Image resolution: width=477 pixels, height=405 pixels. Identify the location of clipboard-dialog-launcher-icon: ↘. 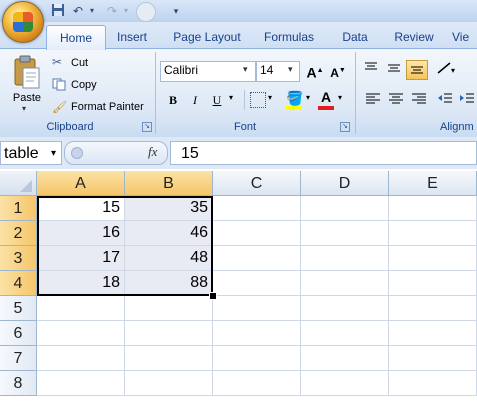
(147, 127).